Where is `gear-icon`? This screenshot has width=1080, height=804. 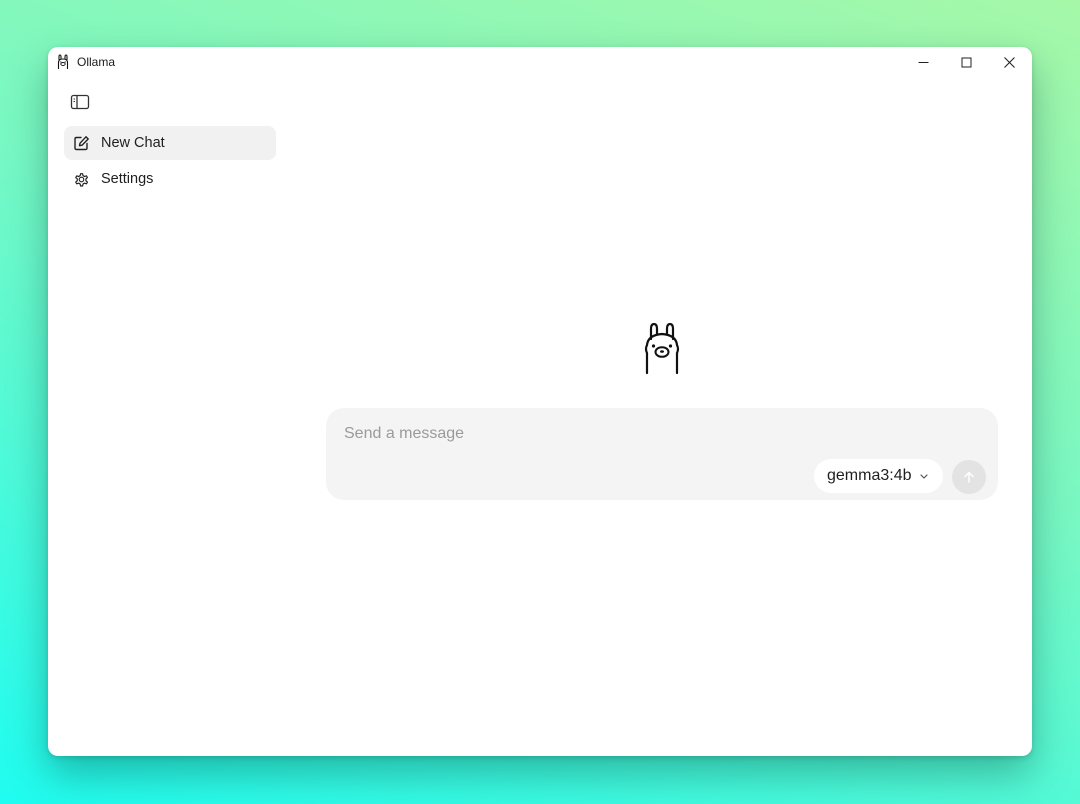 gear-icon is located at coordinates (81, 179).